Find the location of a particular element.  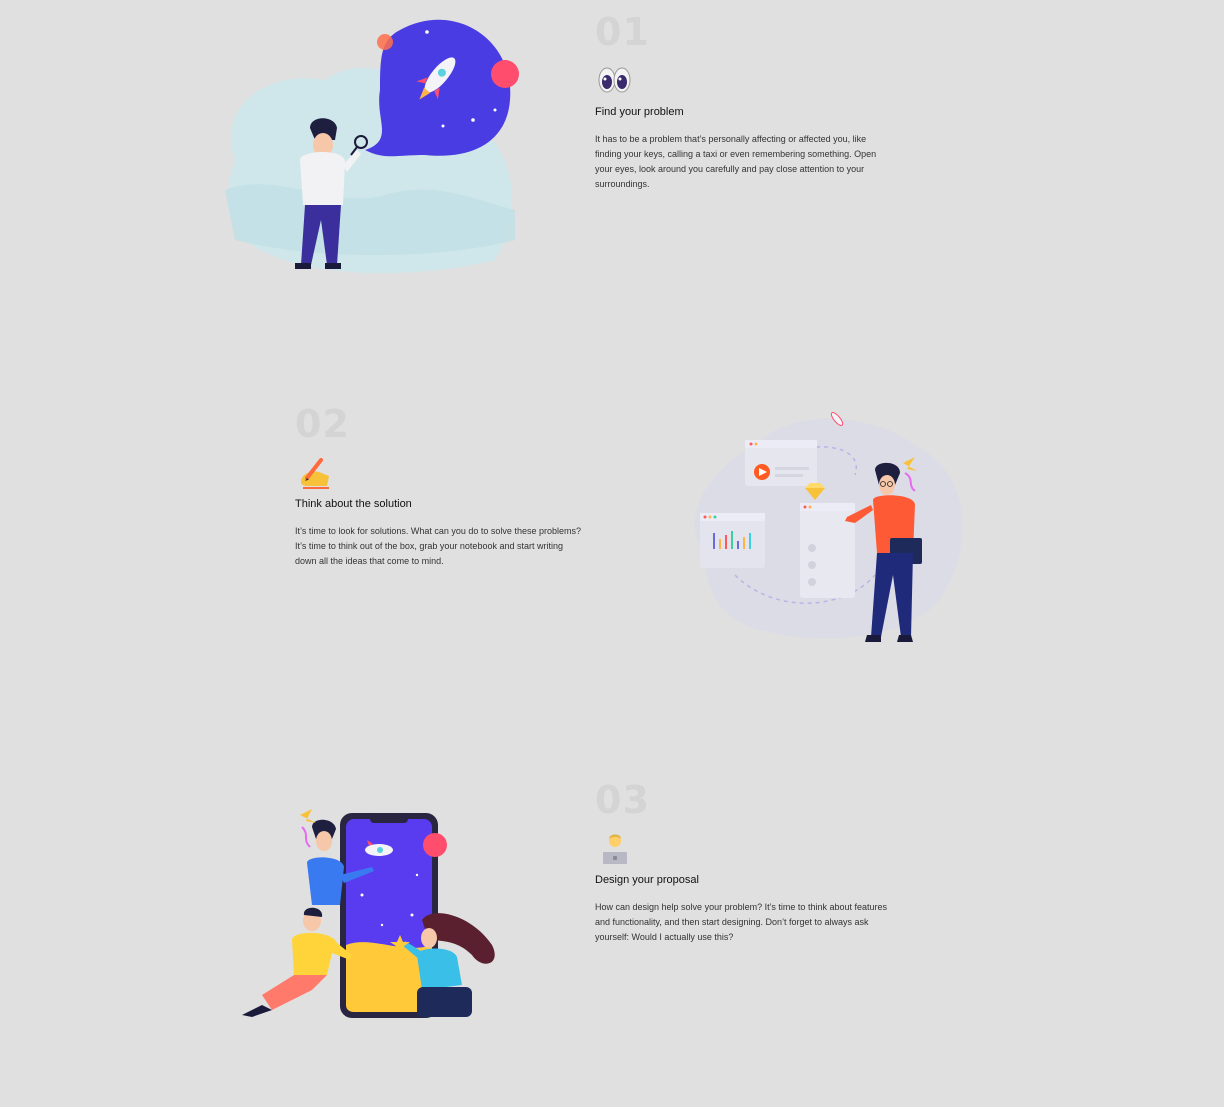

step-number: 01 is located at coordinates (622, 32).